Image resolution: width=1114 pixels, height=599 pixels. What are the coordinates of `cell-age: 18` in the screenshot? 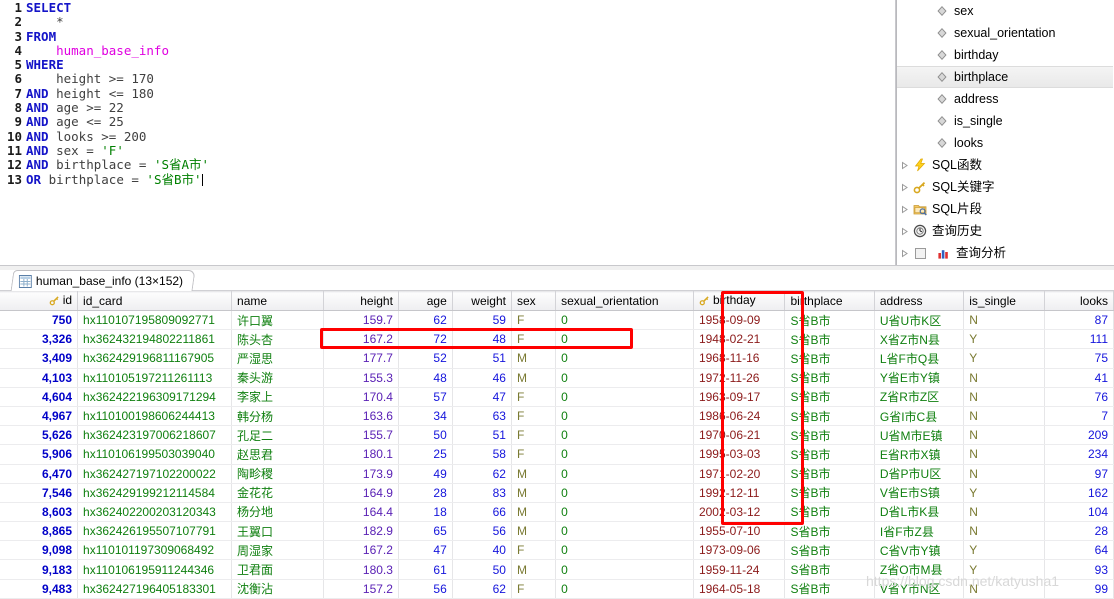 It's located at (425, 512).